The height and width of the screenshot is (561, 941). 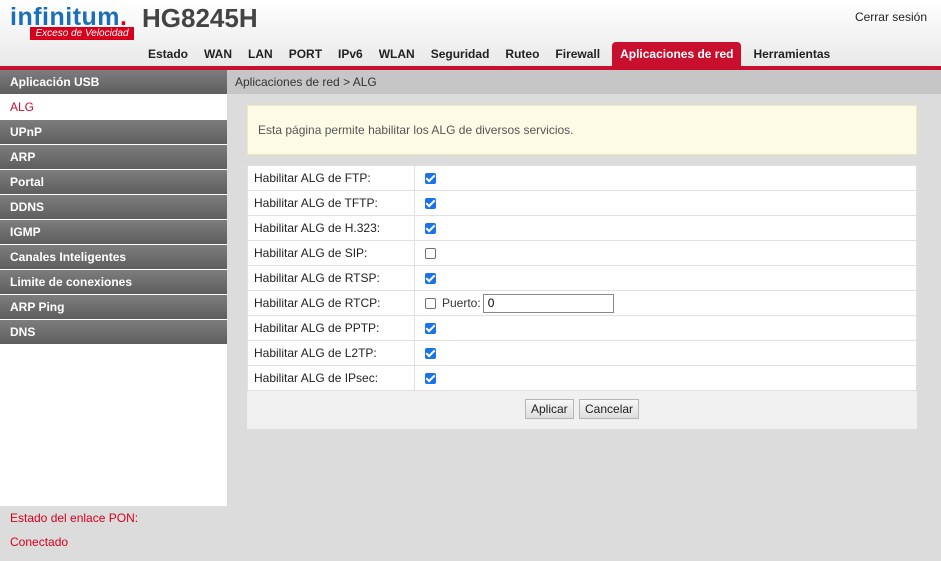 What do you see at coordinates (113, 157) in the screenshot?
I see `sidebar-item-arp: ARP` at bounding box center [113, 157].